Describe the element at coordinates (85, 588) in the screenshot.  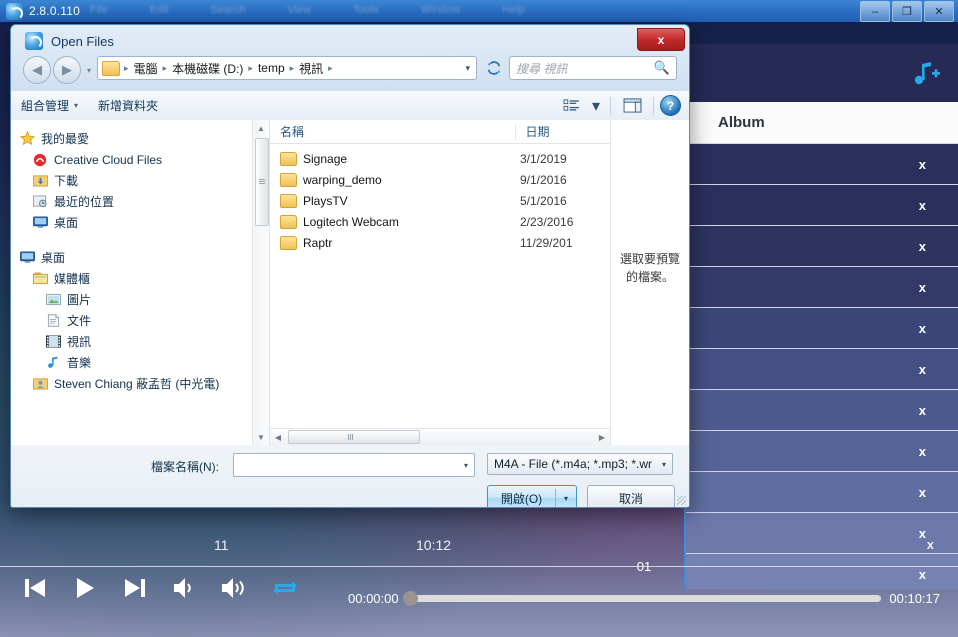
I see `play-icon` at that location.